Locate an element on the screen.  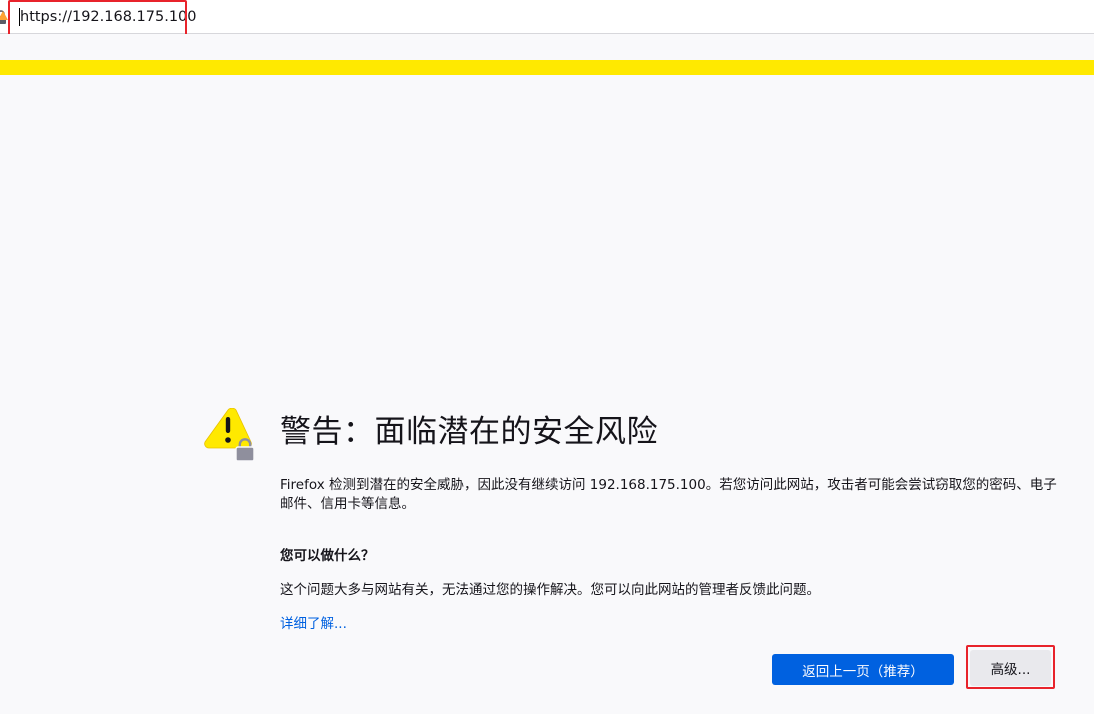
page-title: 警告：面临潜在的安全风险 is located at coordinates (469, 432).